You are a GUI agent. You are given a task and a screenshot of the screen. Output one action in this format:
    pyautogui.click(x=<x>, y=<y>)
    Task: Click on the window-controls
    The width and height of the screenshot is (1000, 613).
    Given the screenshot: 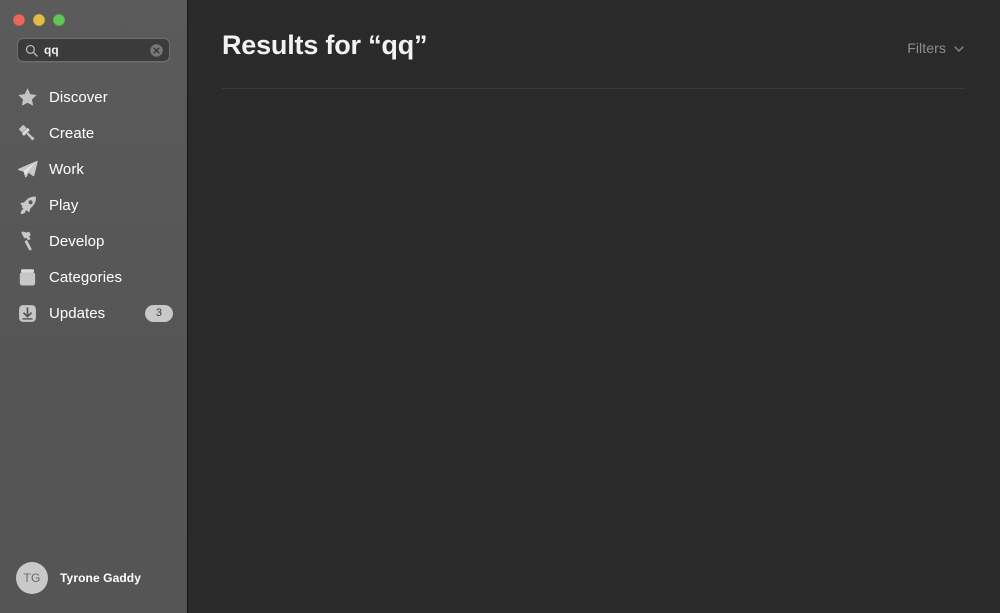 What is the action you would take?
    pyautogui.click(x=93, y=15)
    